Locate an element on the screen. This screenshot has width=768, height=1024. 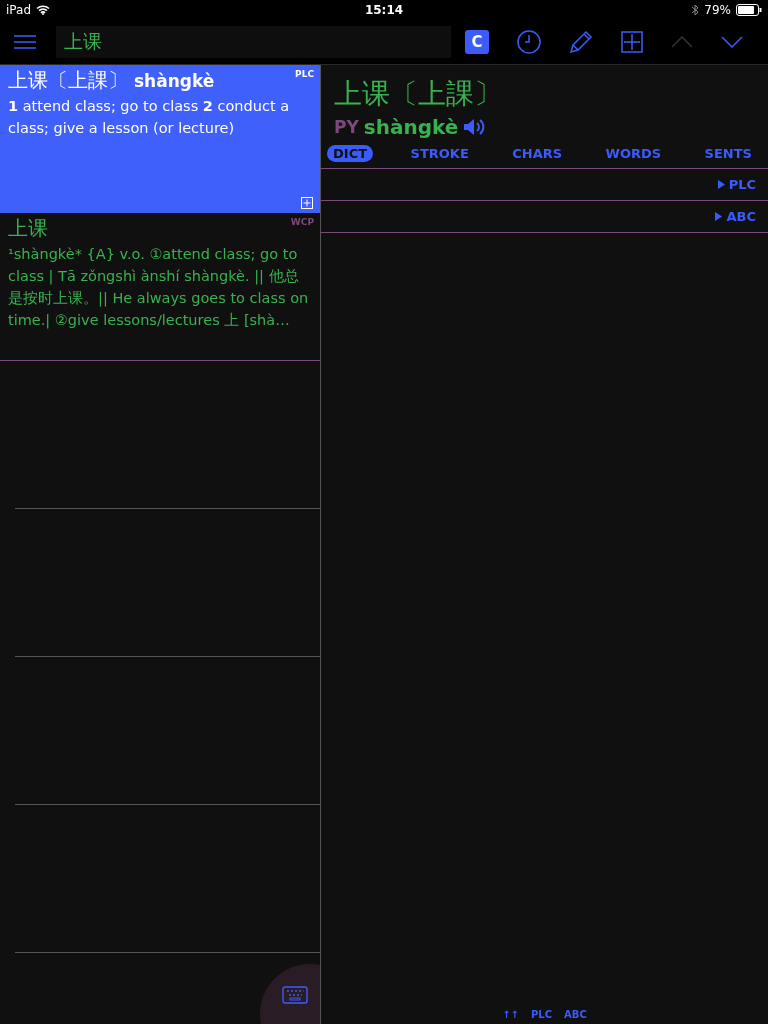
battery-icon is located at coordinates (749, 10).